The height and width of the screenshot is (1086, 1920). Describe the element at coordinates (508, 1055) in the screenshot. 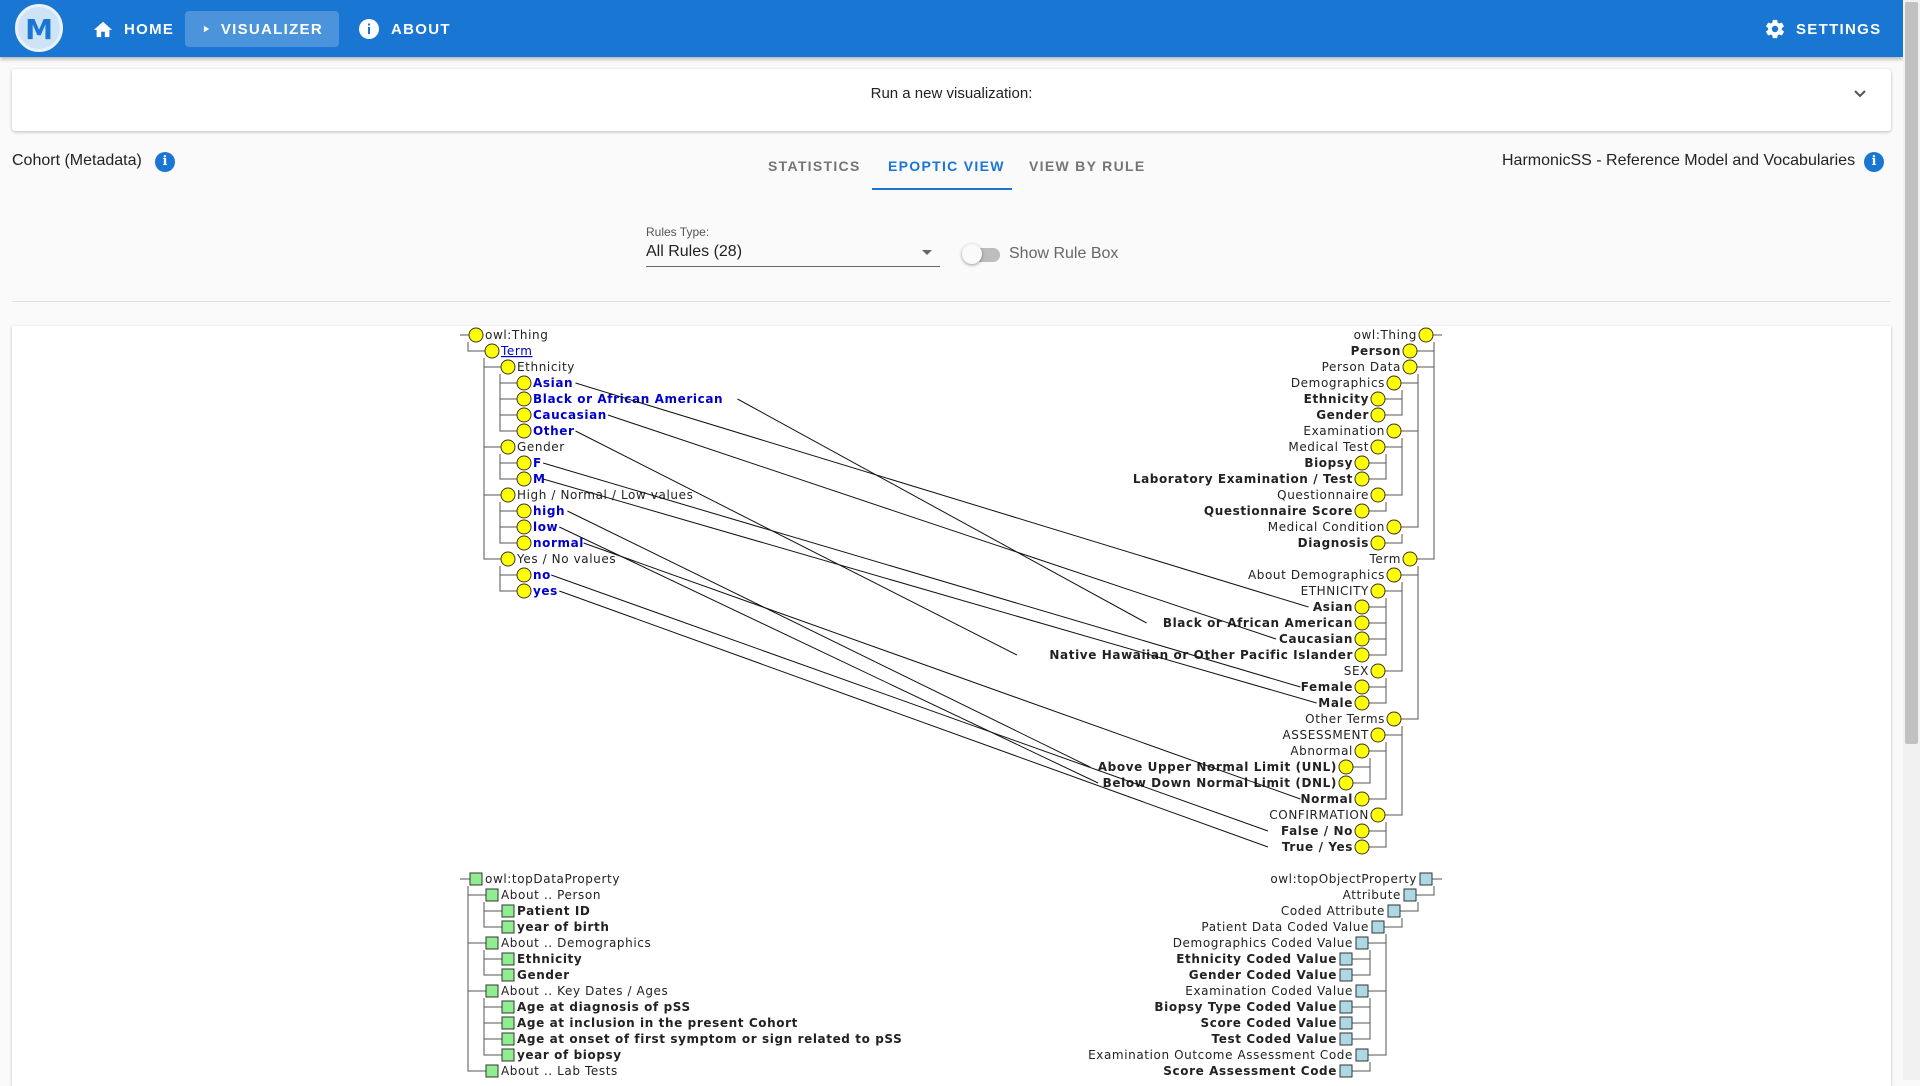

I see `left-property-year-of-biopsy-node` at that location.